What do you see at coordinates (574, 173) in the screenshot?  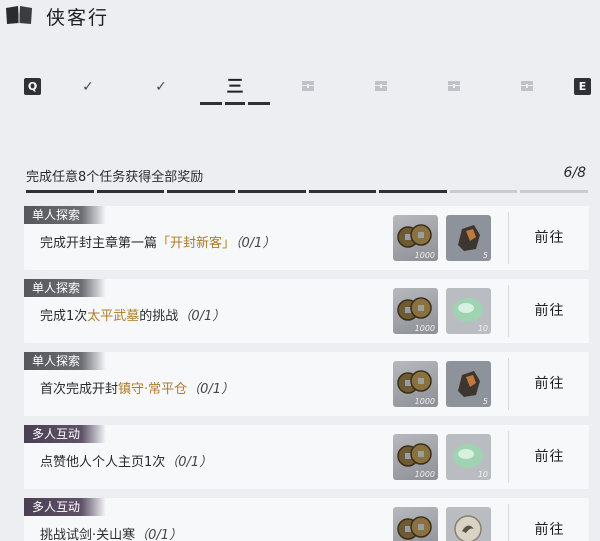 I see `progress-count: 6/8` at bounding box center [574, 173].